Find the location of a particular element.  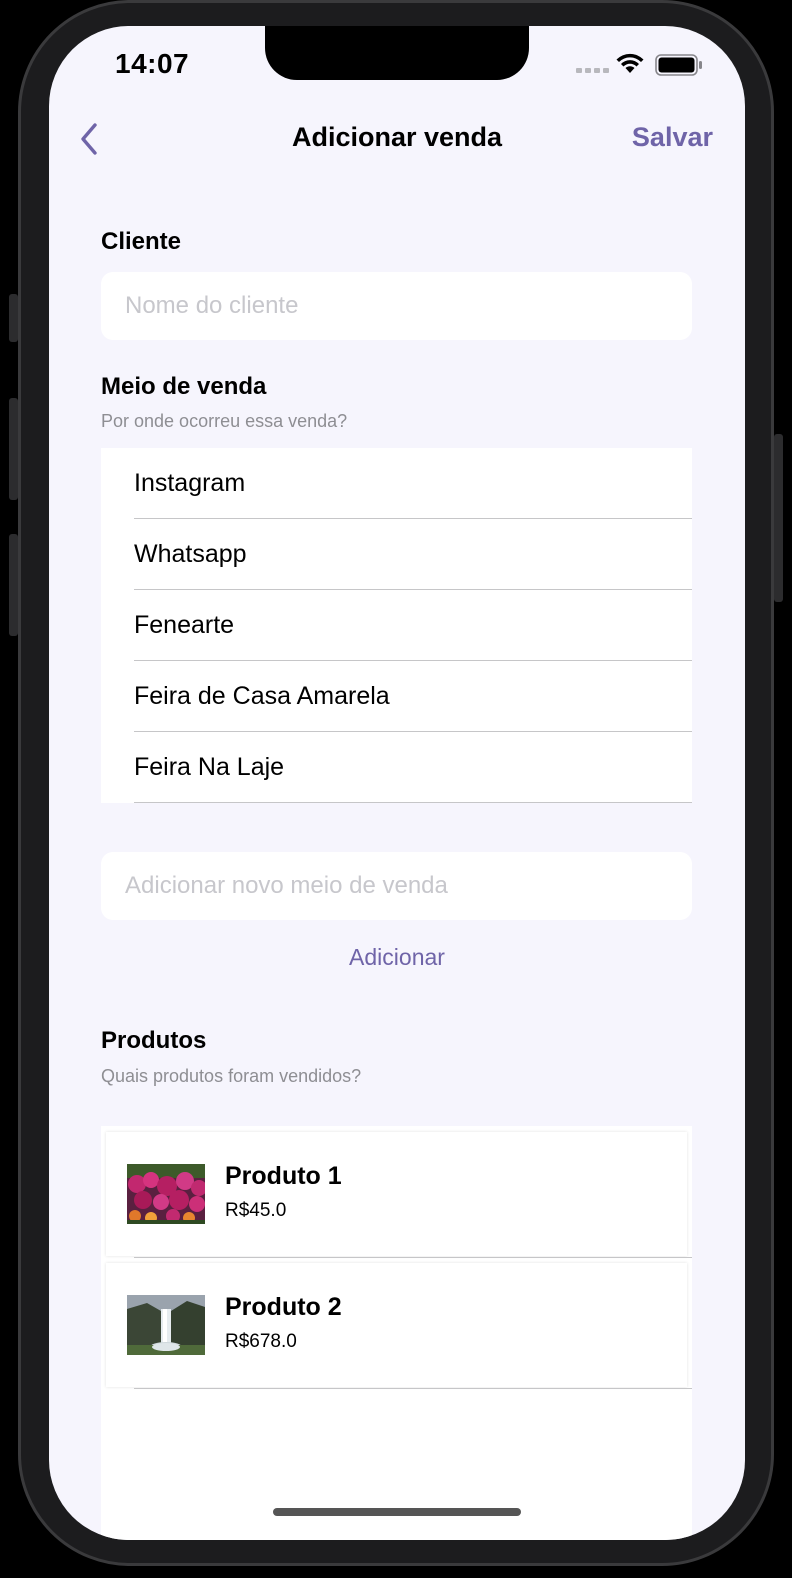

client-name-input is located at coordinates (396, 306).